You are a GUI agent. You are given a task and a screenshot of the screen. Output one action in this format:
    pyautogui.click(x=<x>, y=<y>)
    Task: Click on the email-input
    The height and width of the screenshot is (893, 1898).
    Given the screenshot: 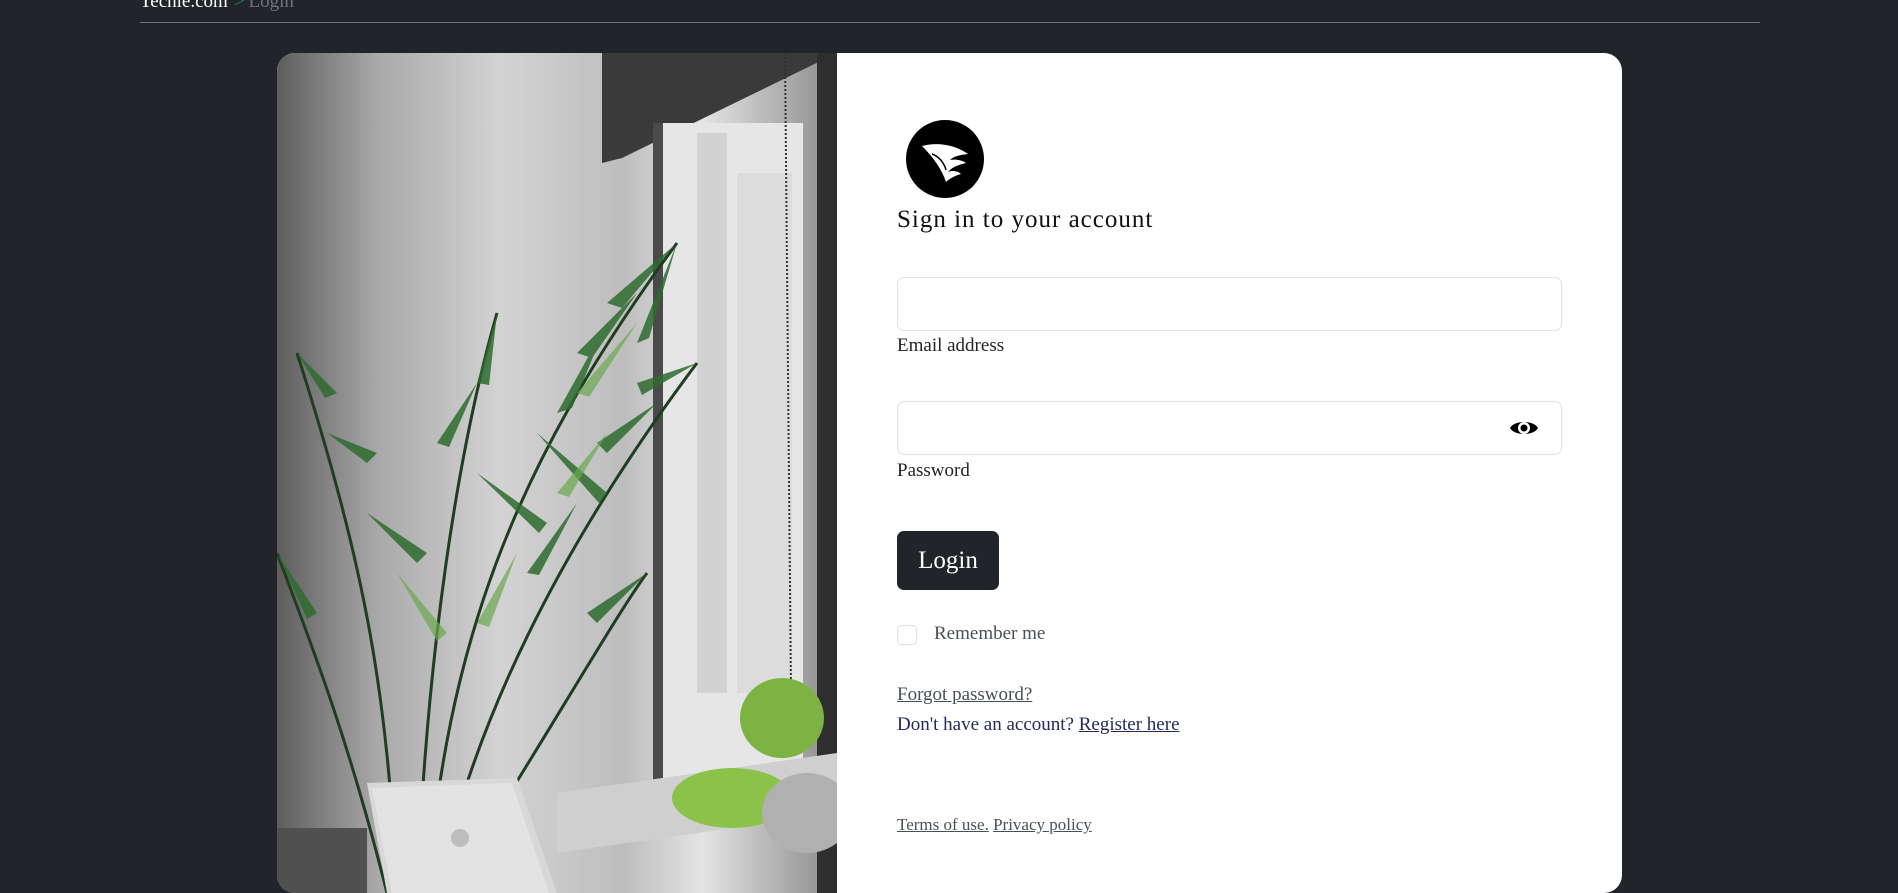 What is the action you would take?
    pyautogui.click(x=1229, y=304)
    